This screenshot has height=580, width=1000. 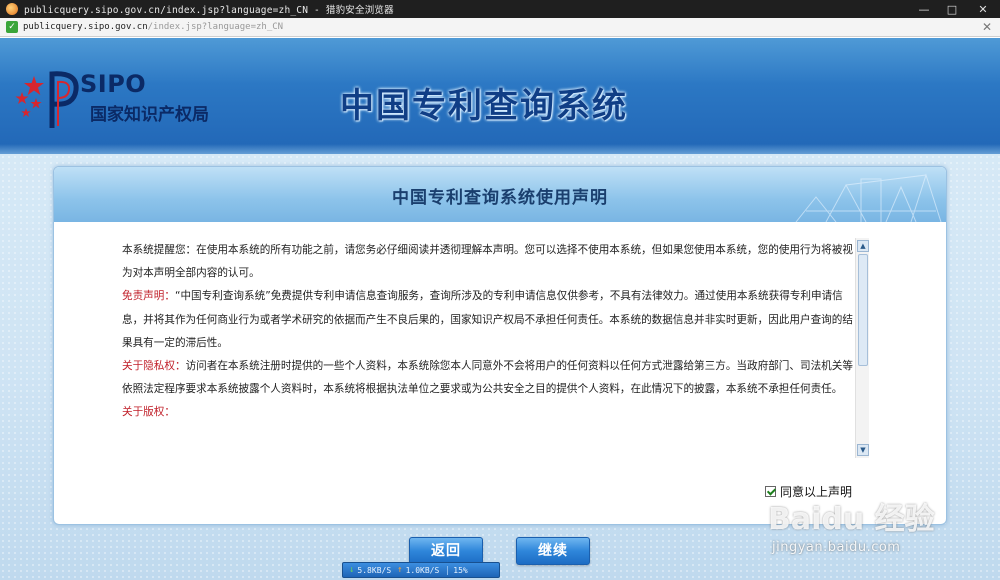 I want to click on close-window-button: ✕, so click(x=983, y=9).